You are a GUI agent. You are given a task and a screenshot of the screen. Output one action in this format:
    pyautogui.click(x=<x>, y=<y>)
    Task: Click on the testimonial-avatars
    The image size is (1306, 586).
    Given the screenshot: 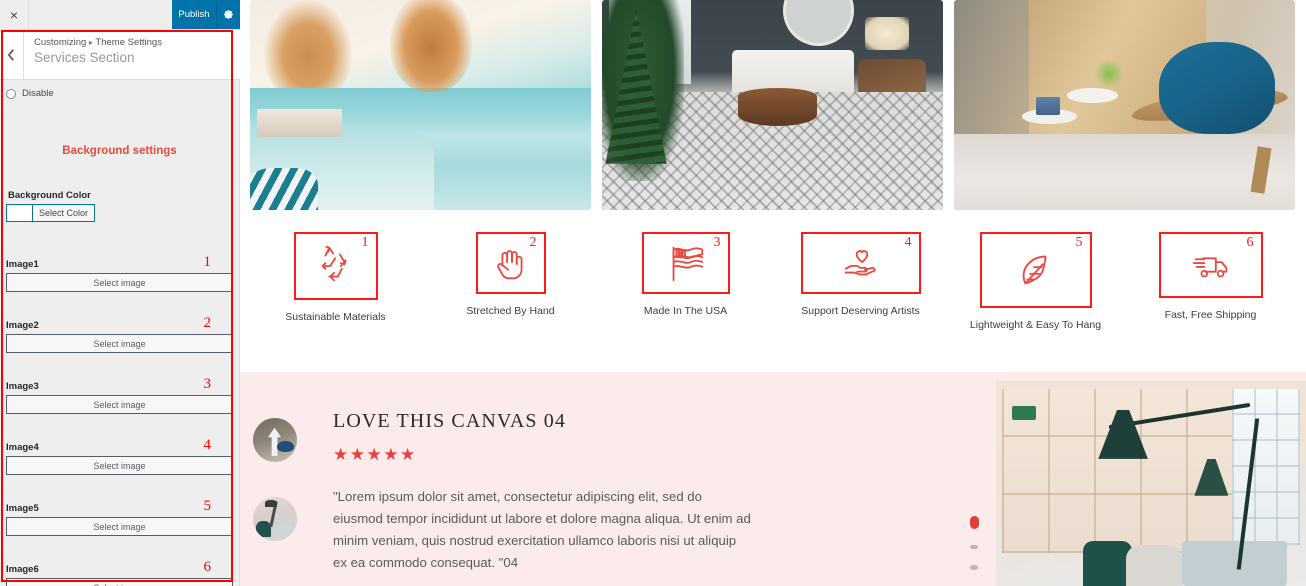 What is the action you would take?
    pyautogui.click(x=284, y=495)
    